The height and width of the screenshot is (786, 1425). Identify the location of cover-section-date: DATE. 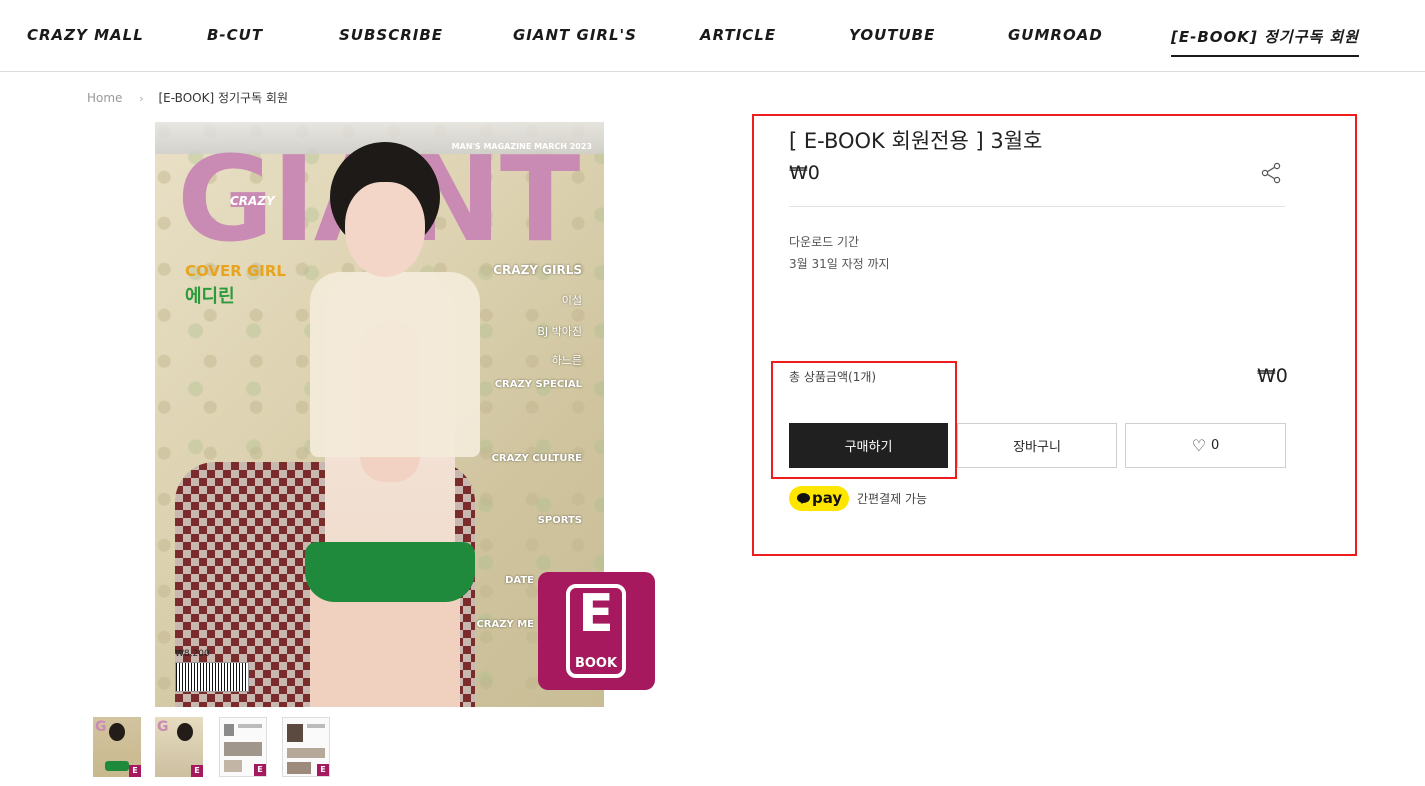
(519, 580).